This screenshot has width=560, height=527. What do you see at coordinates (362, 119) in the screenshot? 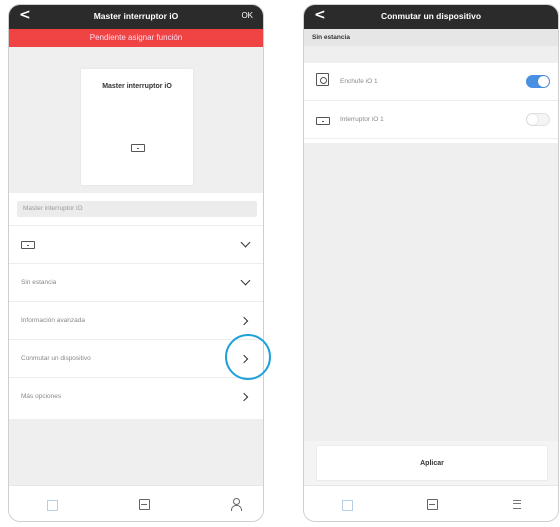
I see `device-label: Interruptor iO 1` at bounding box center [362, 119].